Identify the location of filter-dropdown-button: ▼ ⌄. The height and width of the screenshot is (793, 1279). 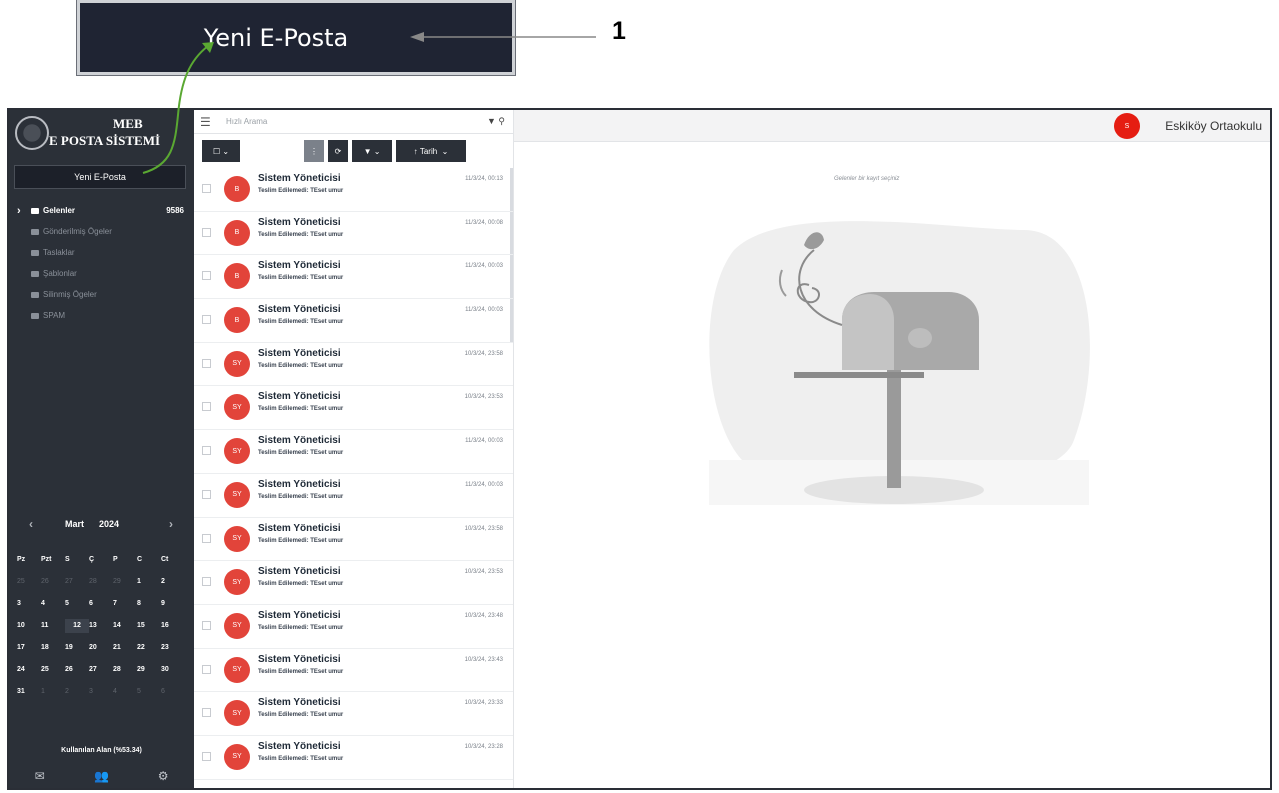
(372, 151).